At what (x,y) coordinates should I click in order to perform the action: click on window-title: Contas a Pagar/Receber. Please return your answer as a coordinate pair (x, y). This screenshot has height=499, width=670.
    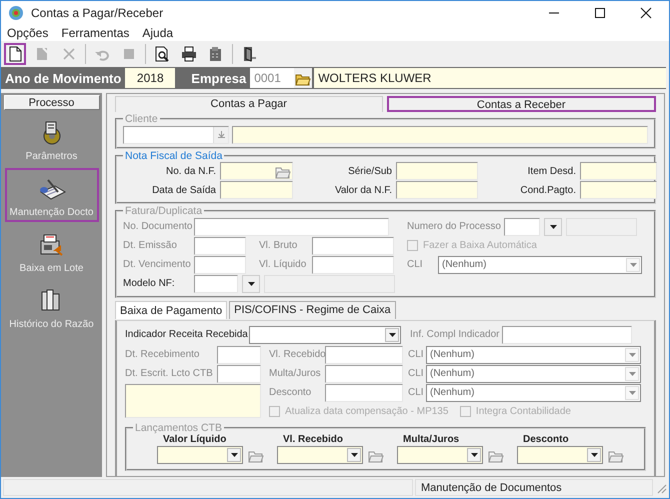
    Looking at the image, I should click on (97, 13).